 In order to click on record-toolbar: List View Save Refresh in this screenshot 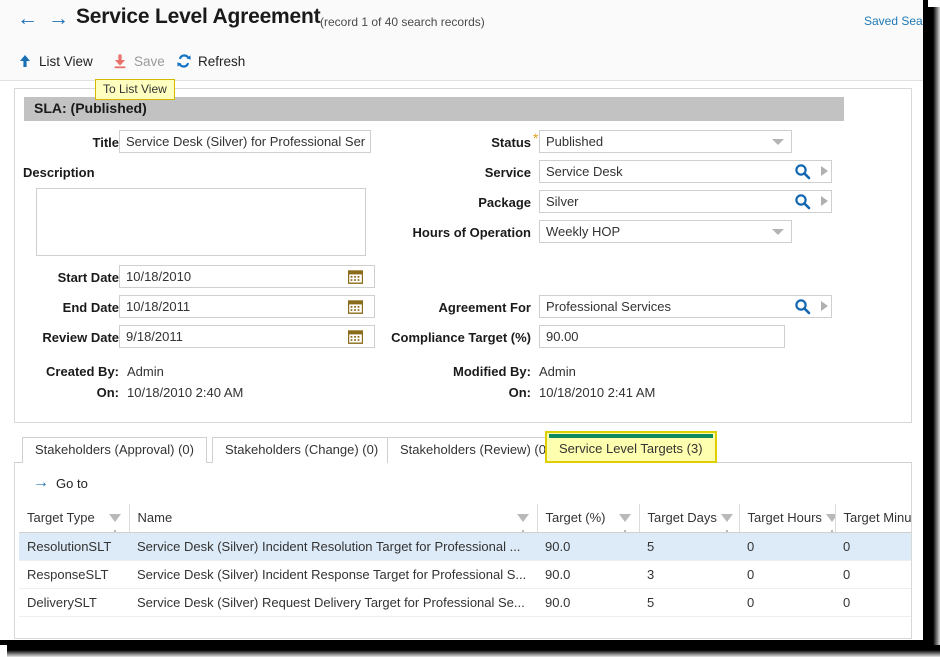, I will do `click(461, 60)`.